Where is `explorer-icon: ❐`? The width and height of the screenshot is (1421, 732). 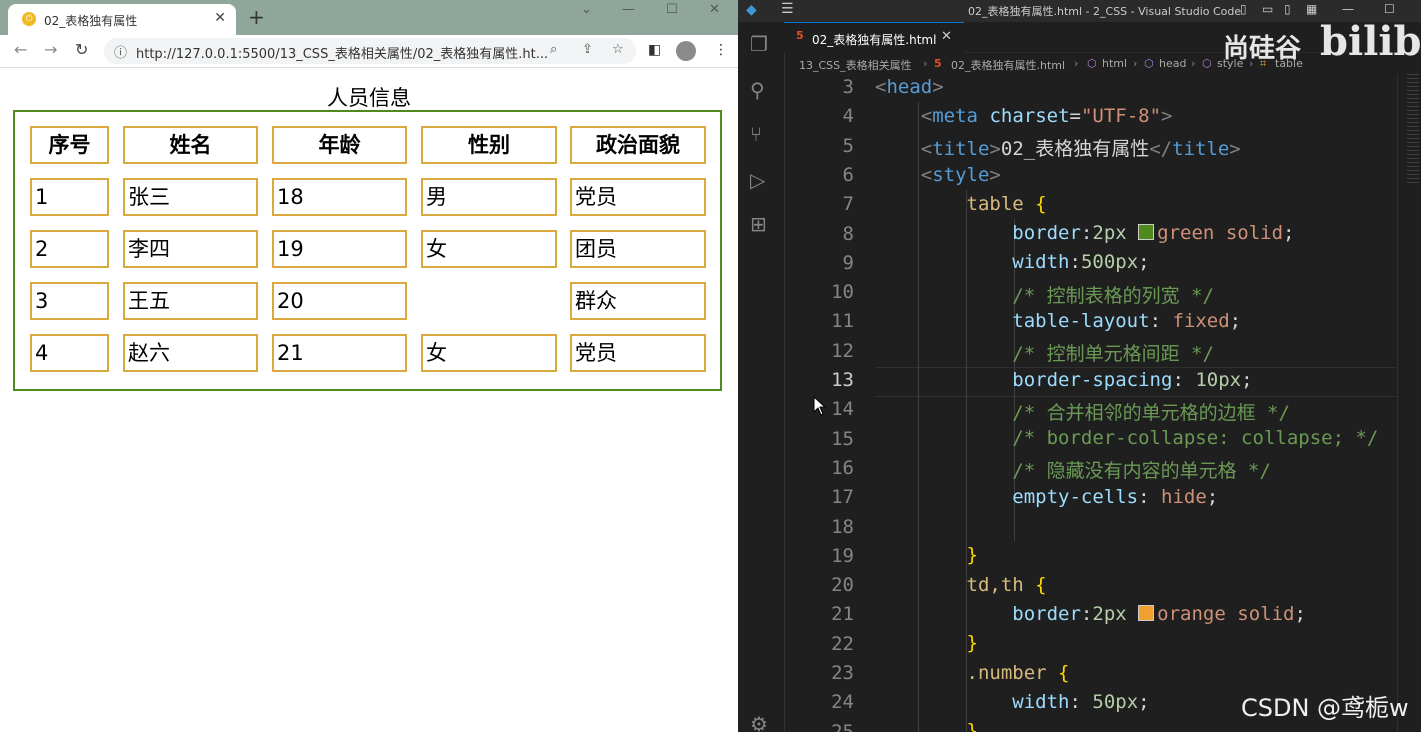
explorer-icon: ❐ is located at coordinates (759, 44).